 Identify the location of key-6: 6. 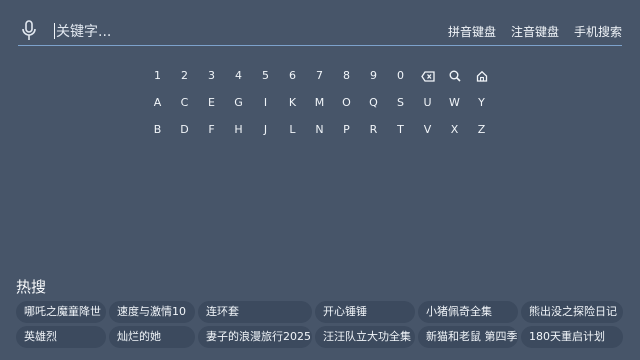
(292, 76).